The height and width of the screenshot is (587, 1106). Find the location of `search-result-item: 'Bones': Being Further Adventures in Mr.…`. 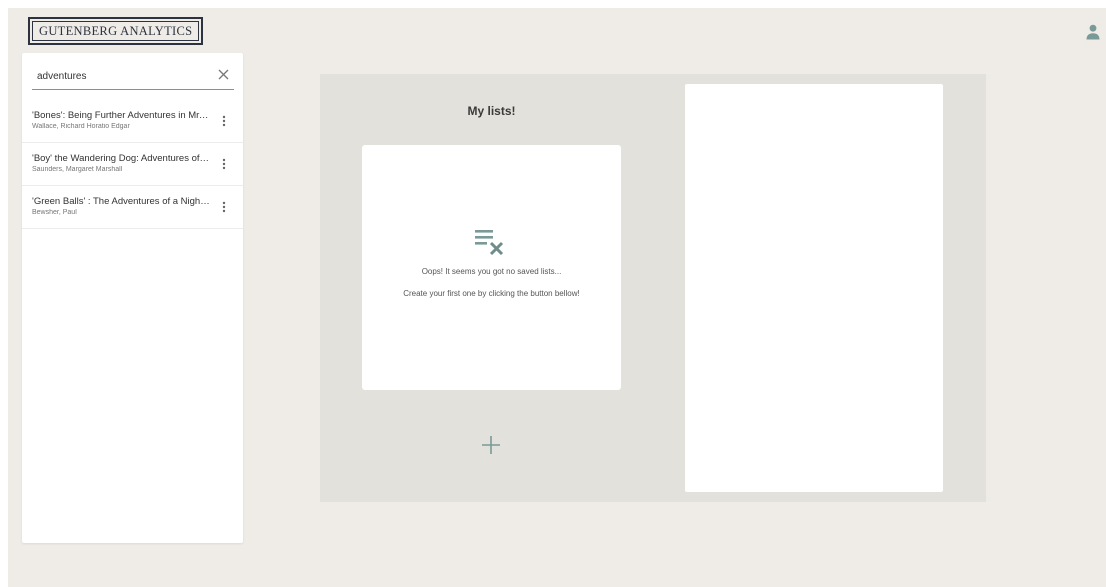

search-result-item: 'Bones': Being Further Adventures in Mr.… is located at coordinates (132, 121).